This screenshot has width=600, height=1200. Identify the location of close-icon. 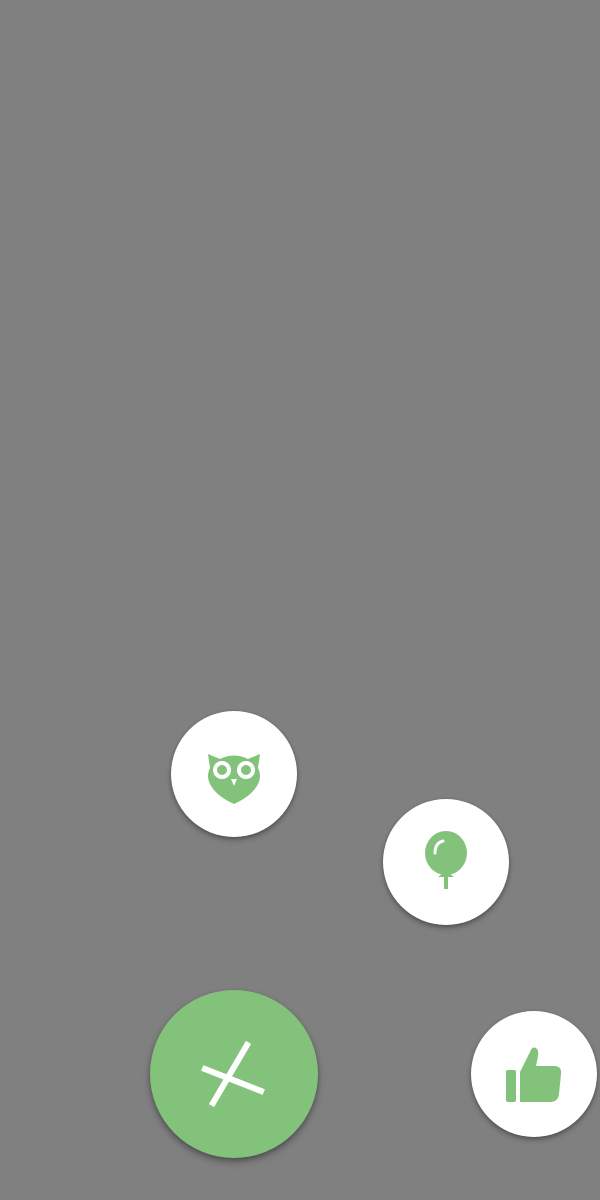
(234, 1074).